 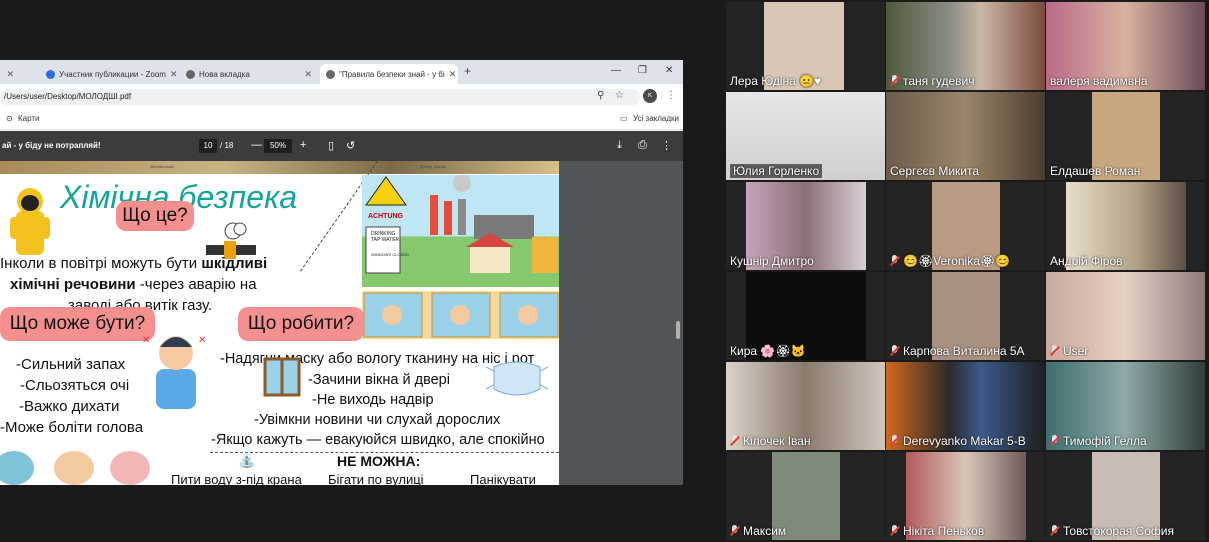 I want to click on close-window-icon: ✕, so click(x=669, y=70).